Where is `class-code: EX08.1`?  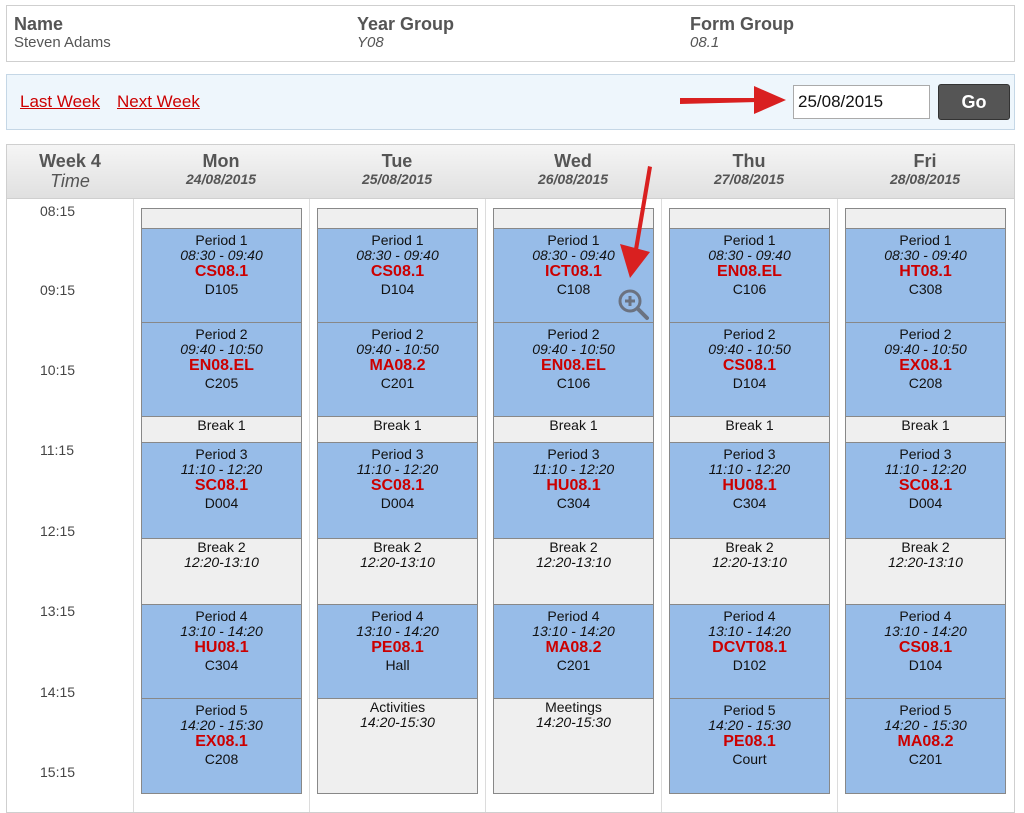 class-code: EX08.1 is located at coordinates (221, 741).